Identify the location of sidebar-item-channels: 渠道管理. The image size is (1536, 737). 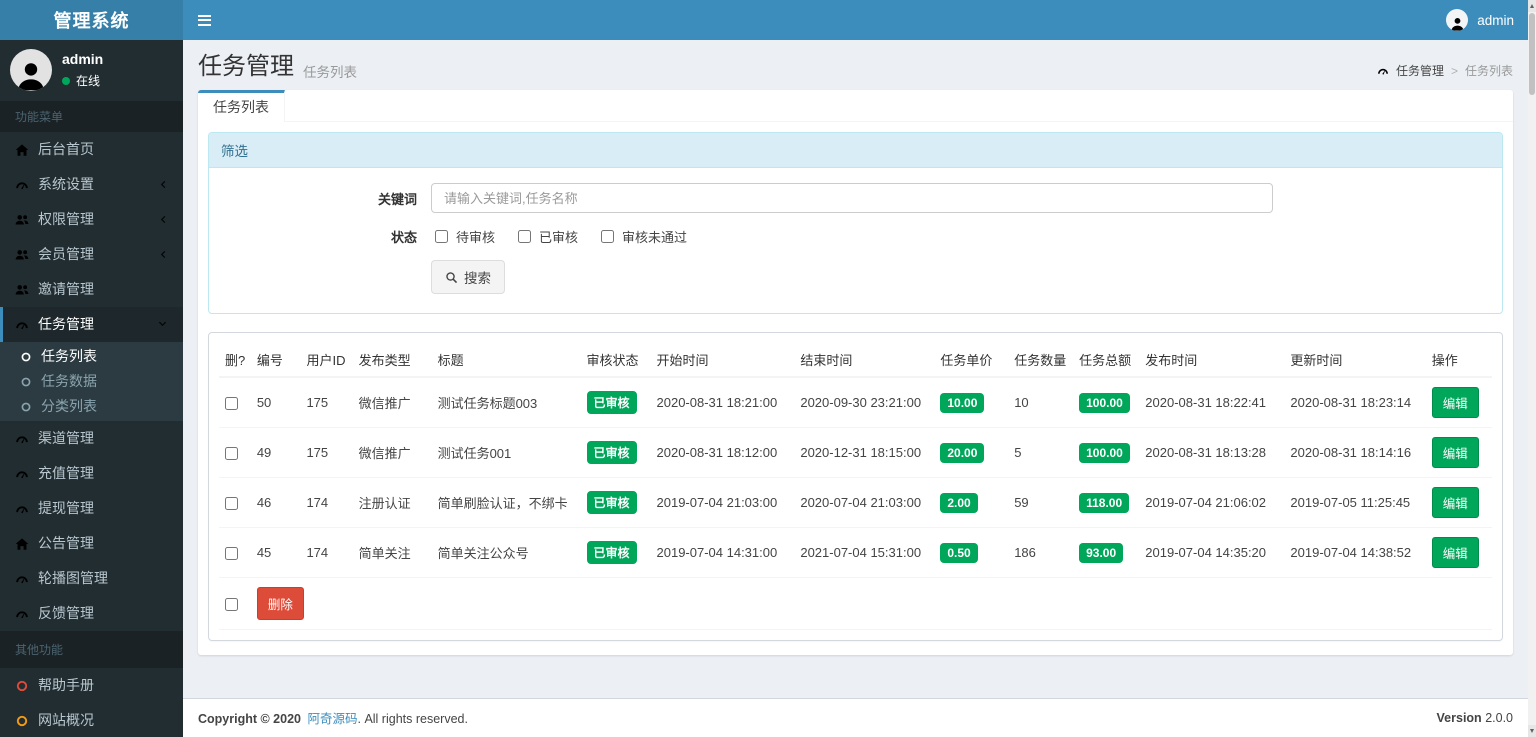
(91, 438).